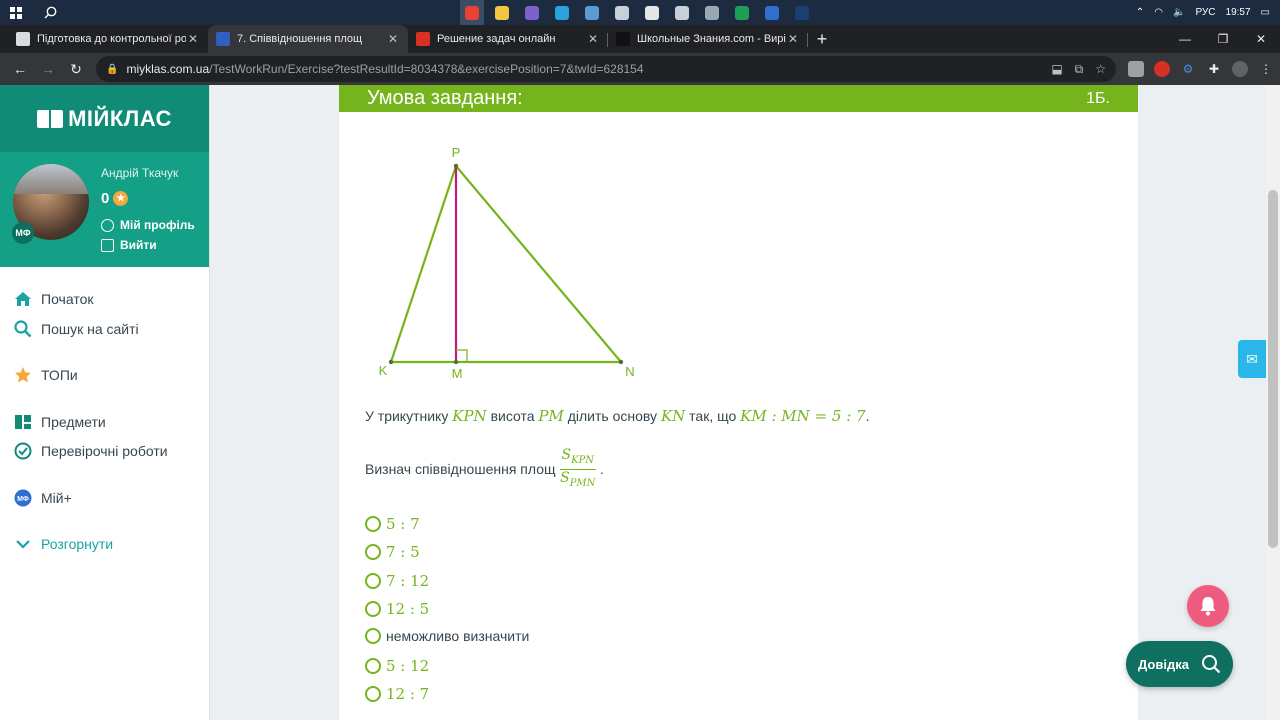  I want to click on app5-icon, so click(592, 12).